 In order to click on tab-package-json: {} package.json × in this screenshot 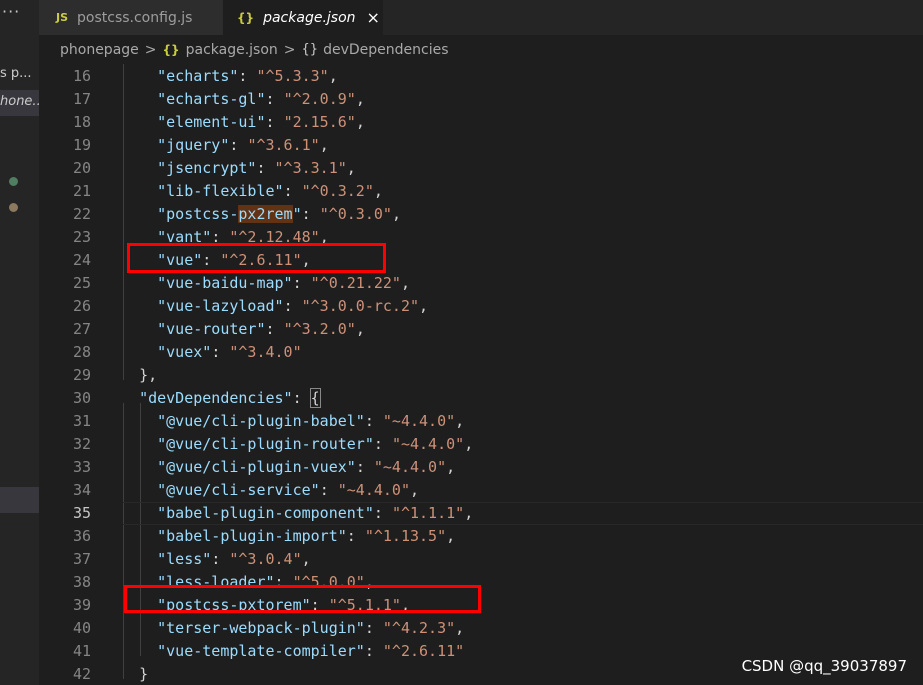, I will do `click(303, 17)`.